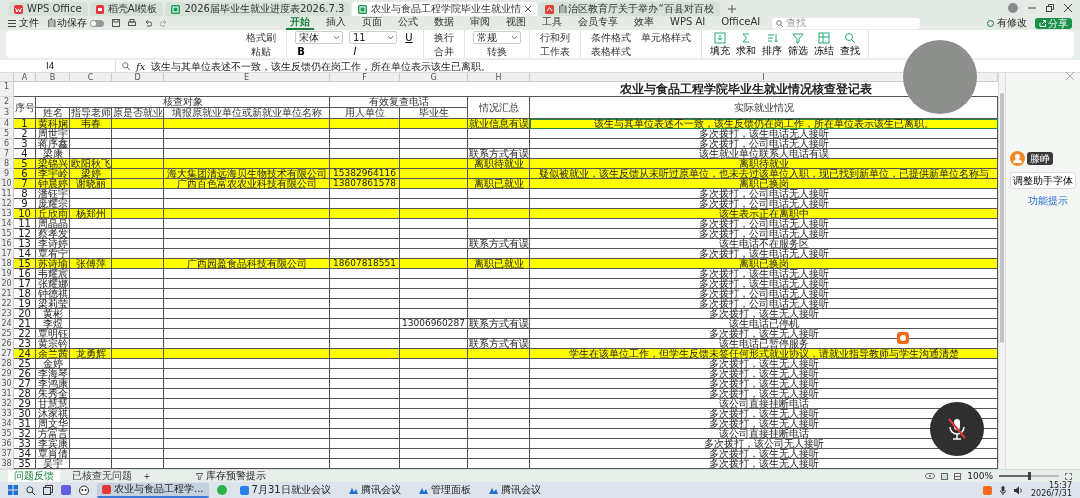 The width and height of the screenshot is (1080, 498). Describe the element at coordinates (321, 66) in the screenshot. I see `formula-field: 该生与其单位表述不一致，该生反馈仍在岗工作，所在单位表示该生已离职。` at that location.